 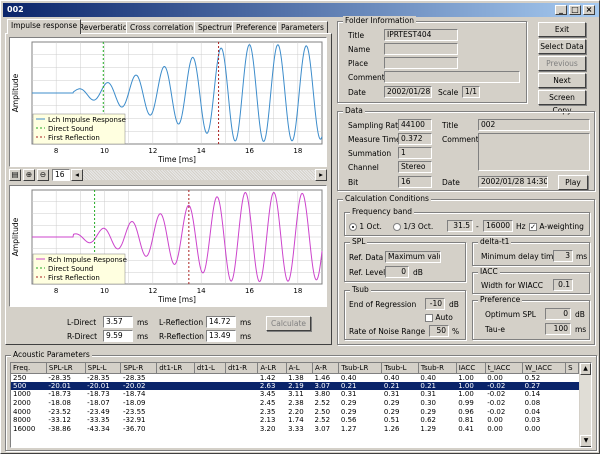 I want to click on column-header: A-L, so click(x=299, y=368).